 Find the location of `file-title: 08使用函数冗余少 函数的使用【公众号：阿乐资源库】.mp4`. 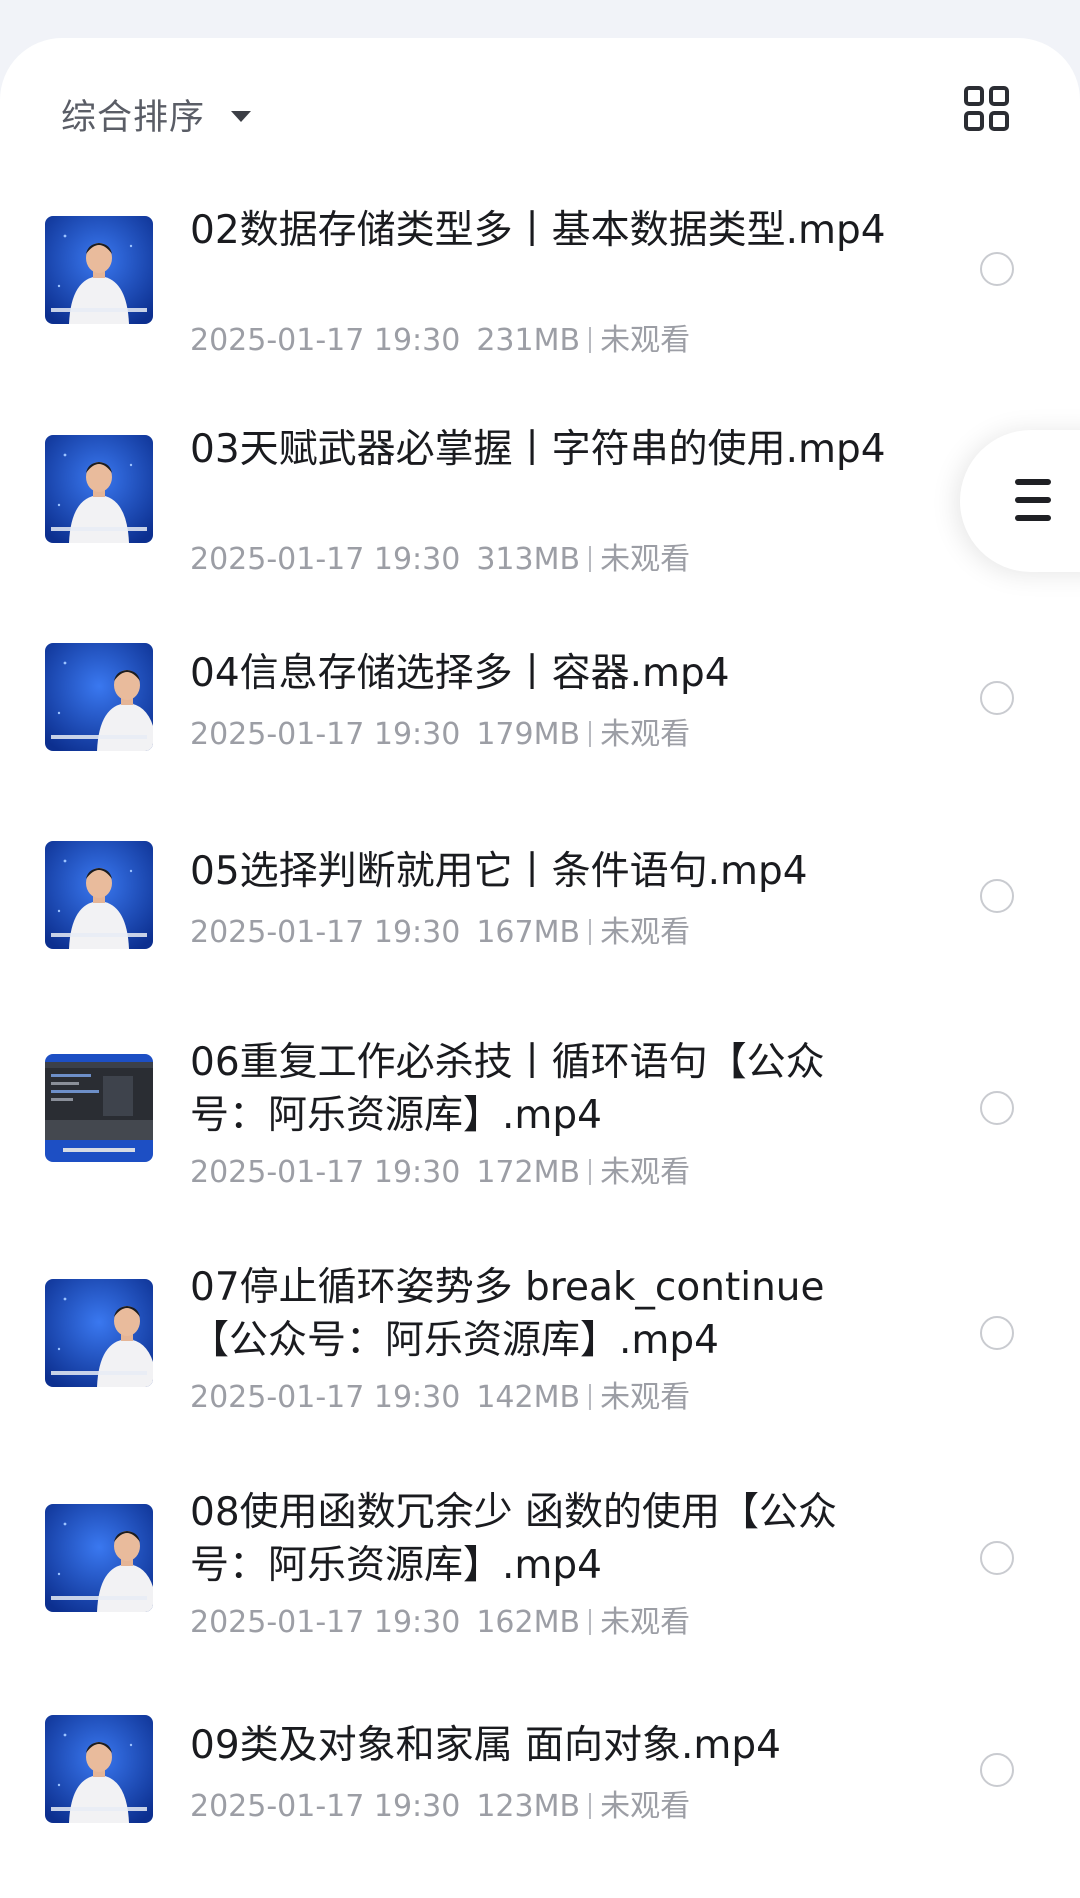

file-title: 08使用函数冗余少 函数的使用【公众号：阿乐资源库】.mp4 is located at coordinates (514, 1539).